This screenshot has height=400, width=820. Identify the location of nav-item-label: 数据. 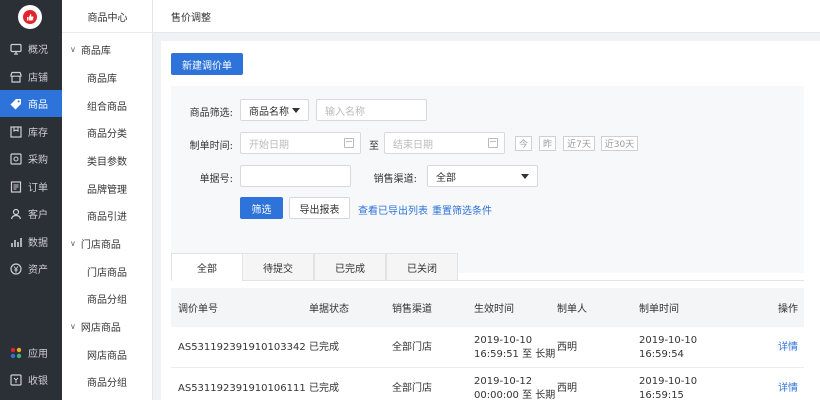
(38, 243).